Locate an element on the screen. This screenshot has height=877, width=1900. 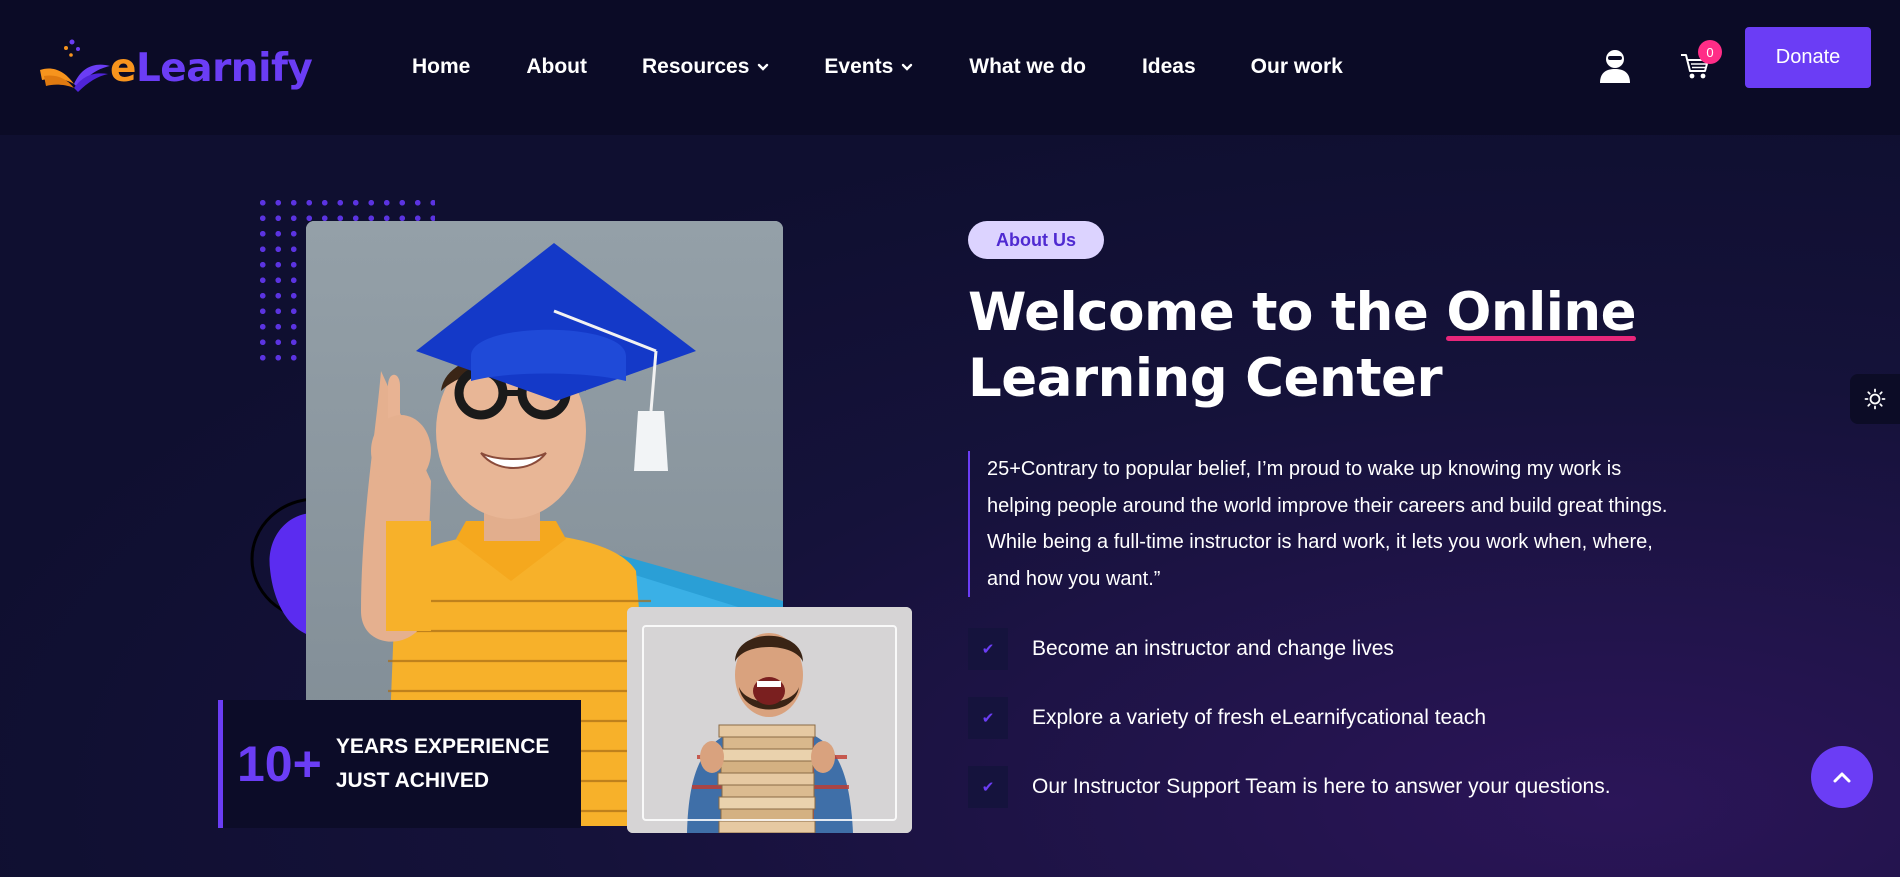
donate-button: Donate is located at coordinates (1808, 57).